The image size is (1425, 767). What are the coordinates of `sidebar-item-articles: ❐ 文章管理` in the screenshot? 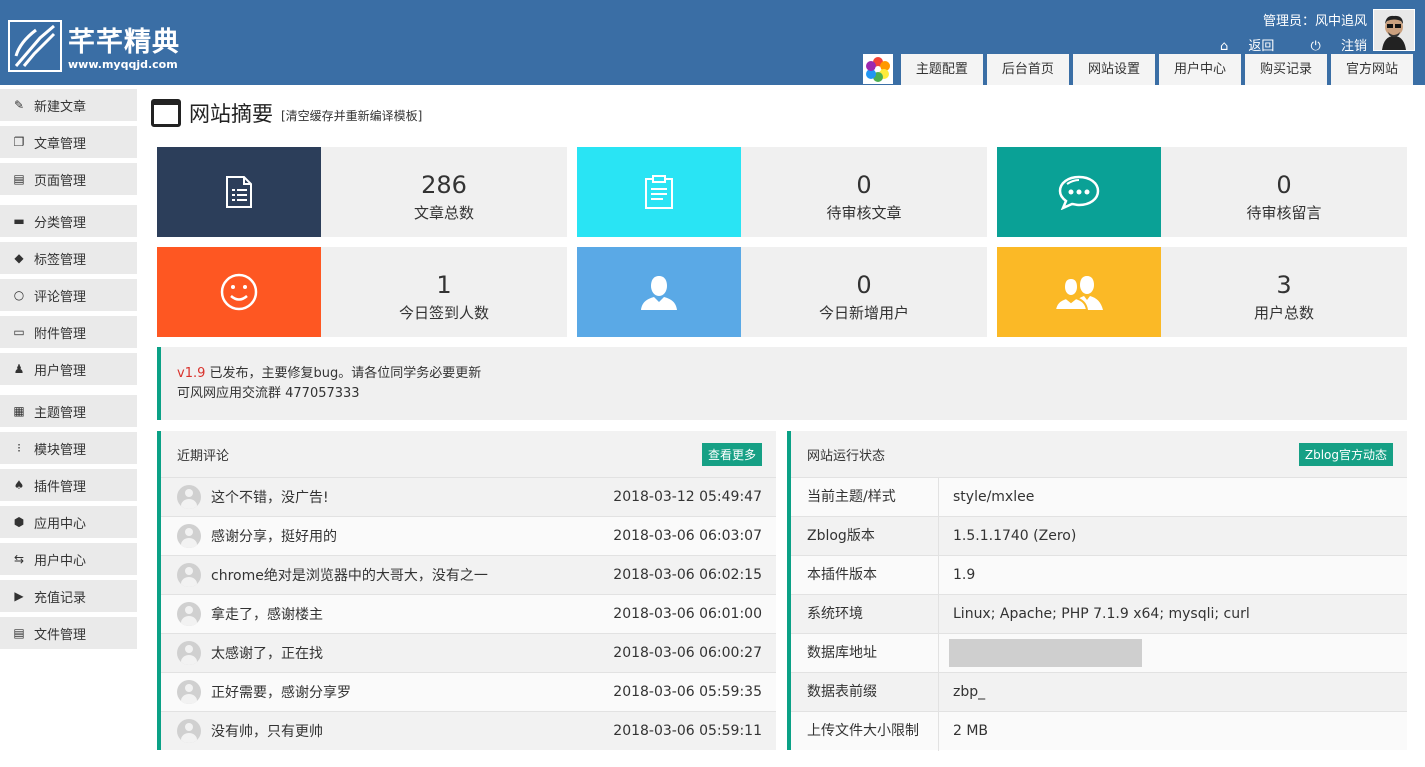 It's located at (68, 142).